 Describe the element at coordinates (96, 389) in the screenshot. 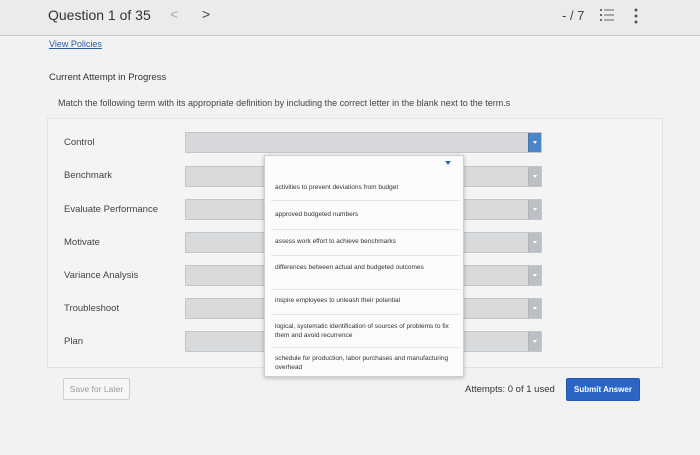

I see `save-for-later-button: Save for Later` at that location.